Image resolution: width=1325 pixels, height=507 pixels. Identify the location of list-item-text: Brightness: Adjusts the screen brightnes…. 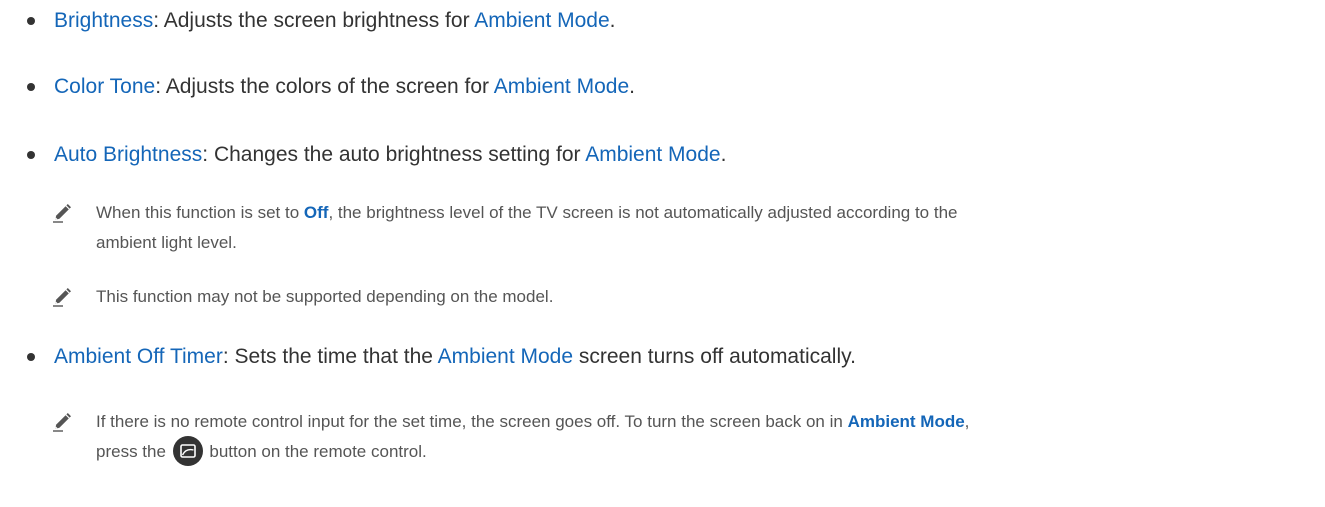
(334, 21).